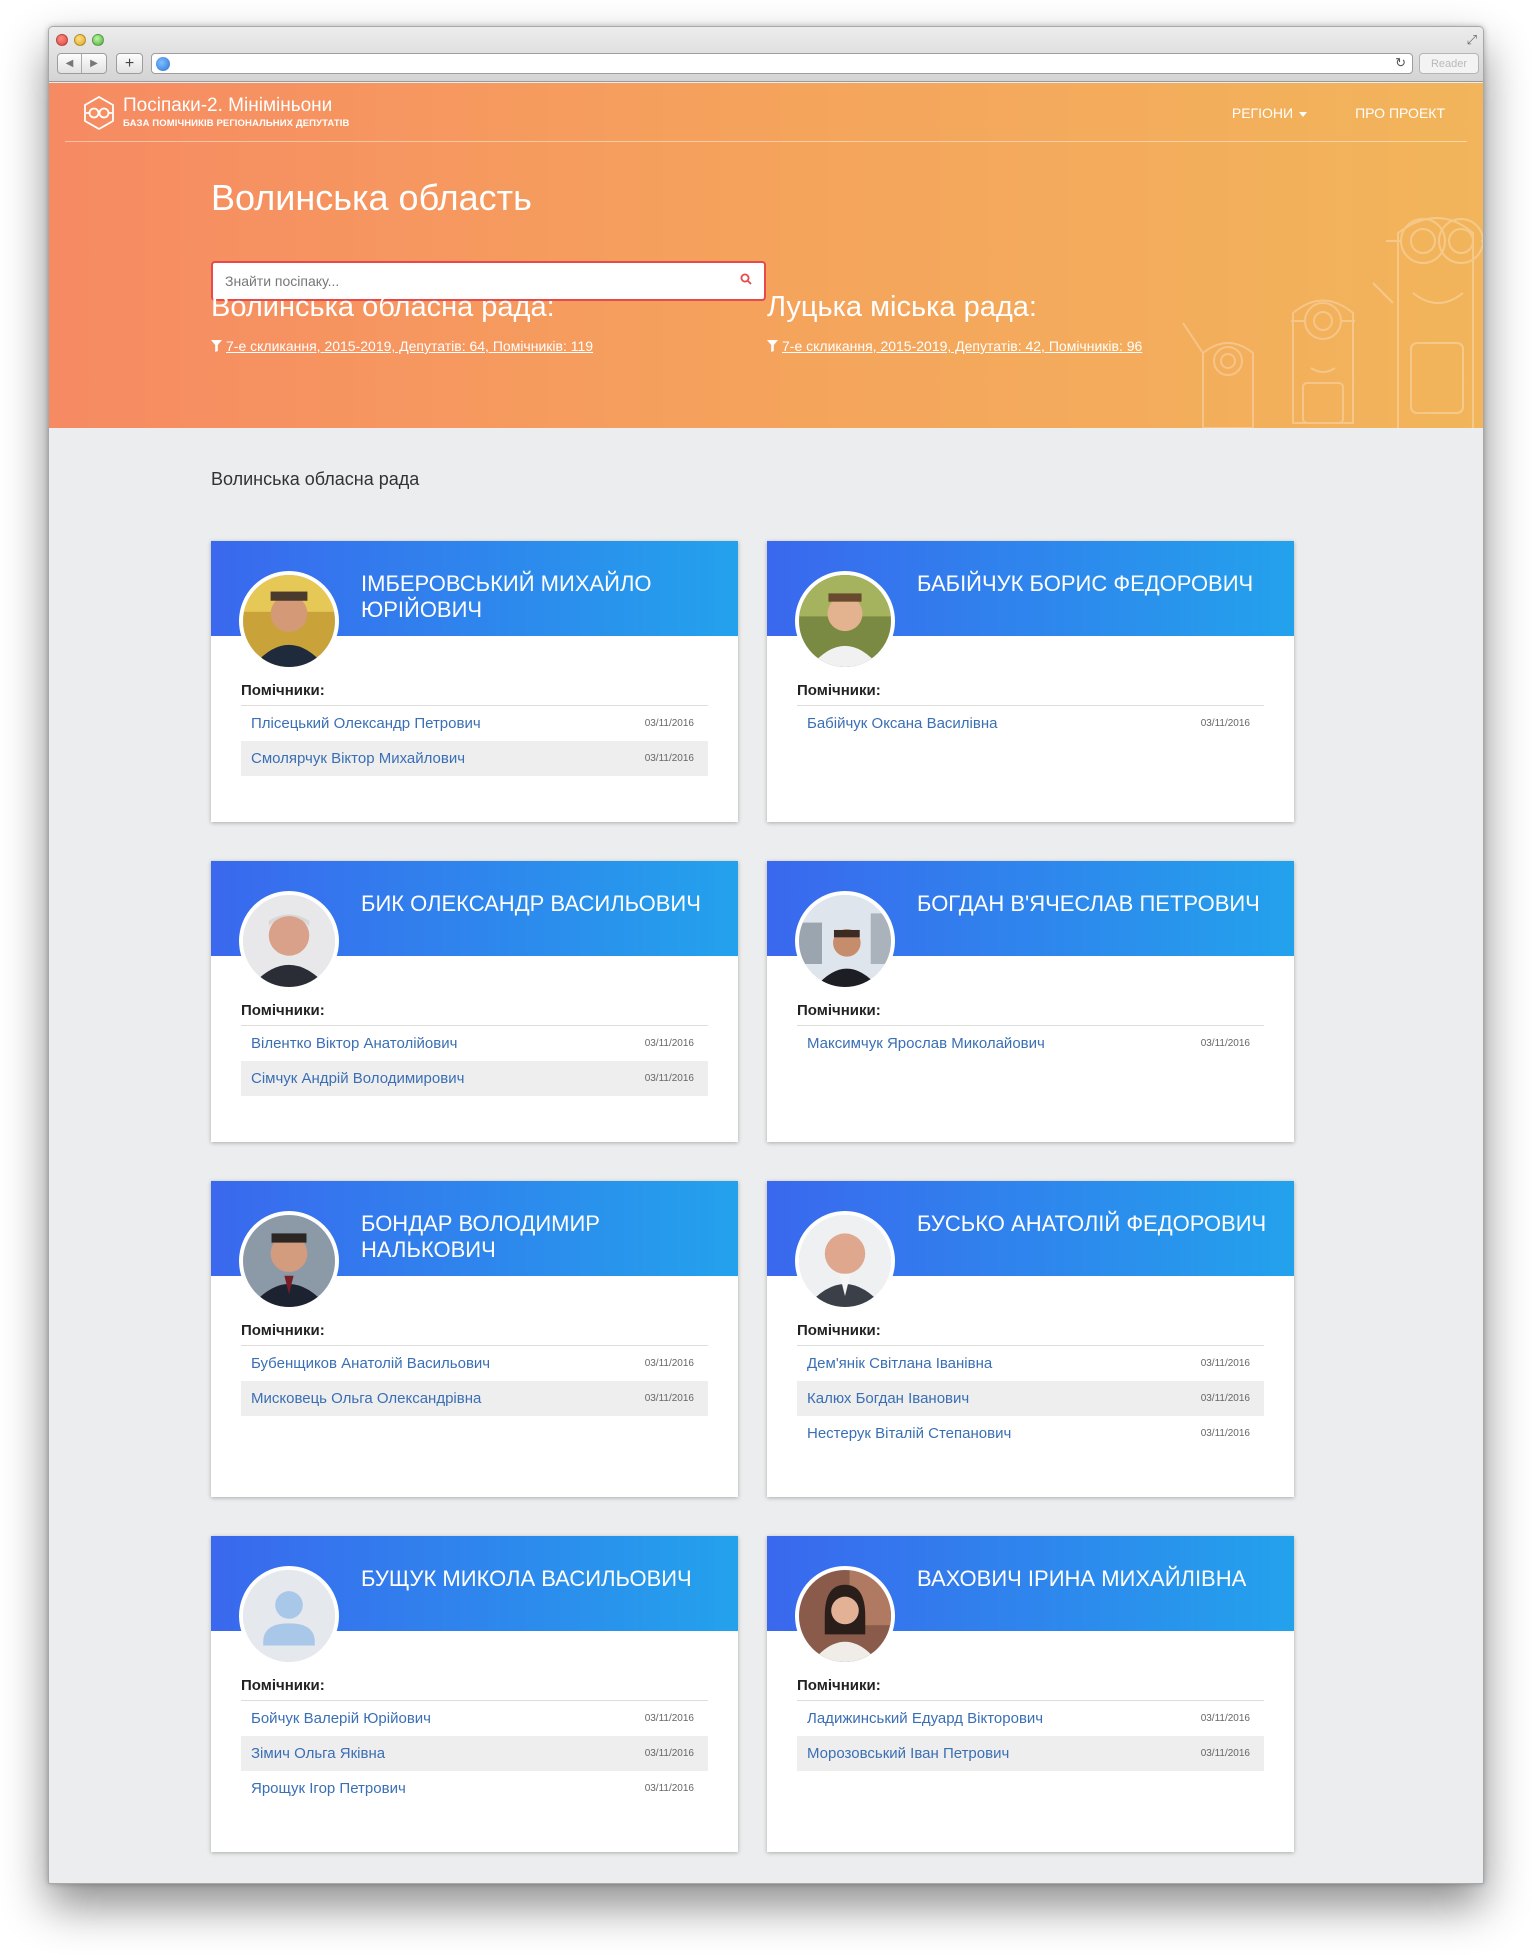  What do you see at coordinates (1030, 1753) in the screenshot?
I see `assistant-row: Морозовський Іван Петрович 03/11/2016` at bounding box center [1030, 1753].